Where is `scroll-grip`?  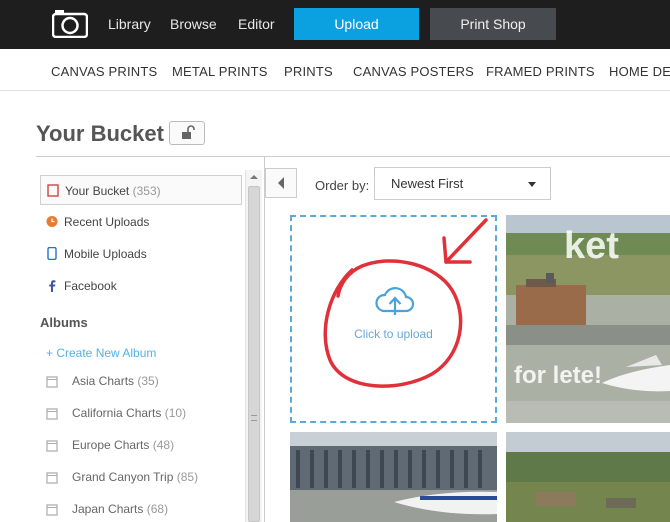
scroll-grip is located at coordinates (254, 418).